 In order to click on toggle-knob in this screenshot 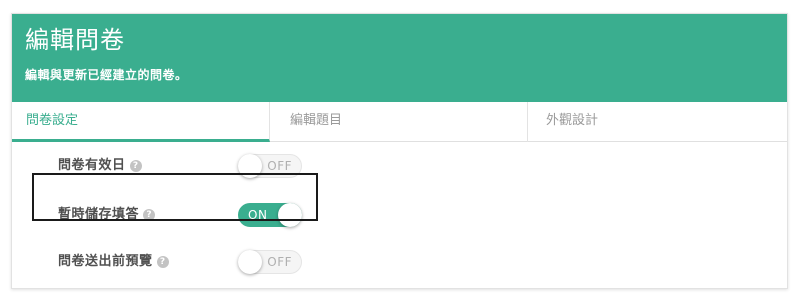, I will do `click(250, 262)`.